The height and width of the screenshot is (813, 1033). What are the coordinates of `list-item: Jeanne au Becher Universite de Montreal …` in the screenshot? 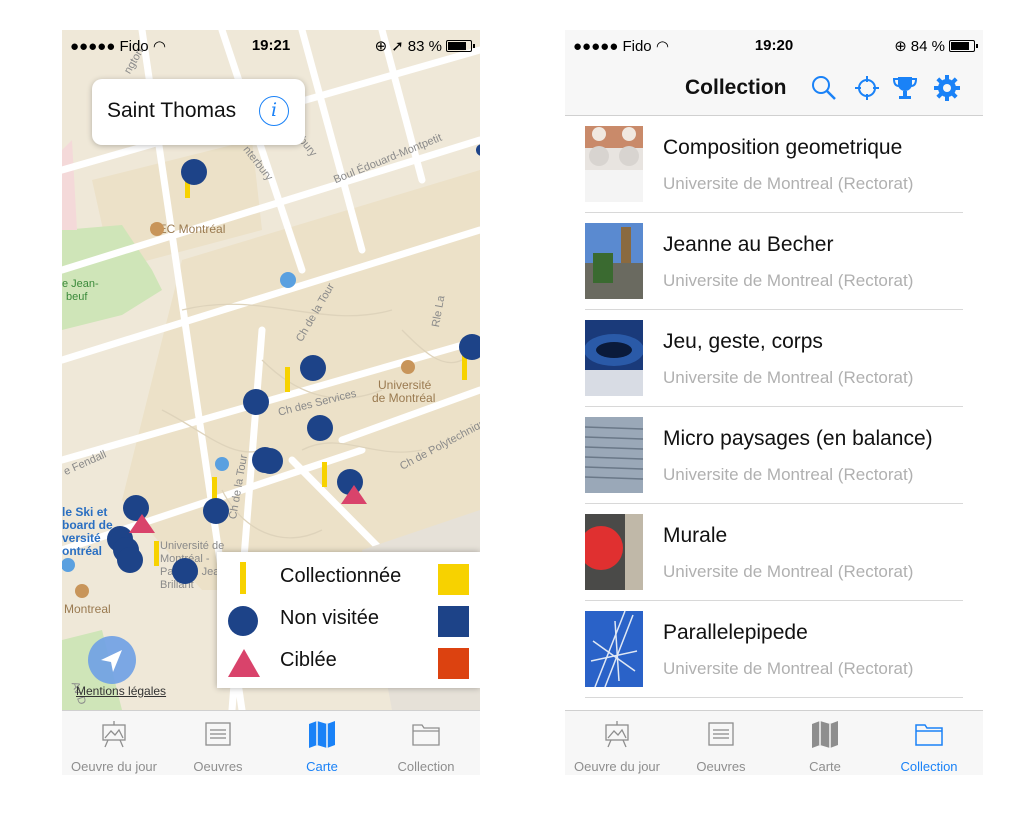 It's located at (774, 261).